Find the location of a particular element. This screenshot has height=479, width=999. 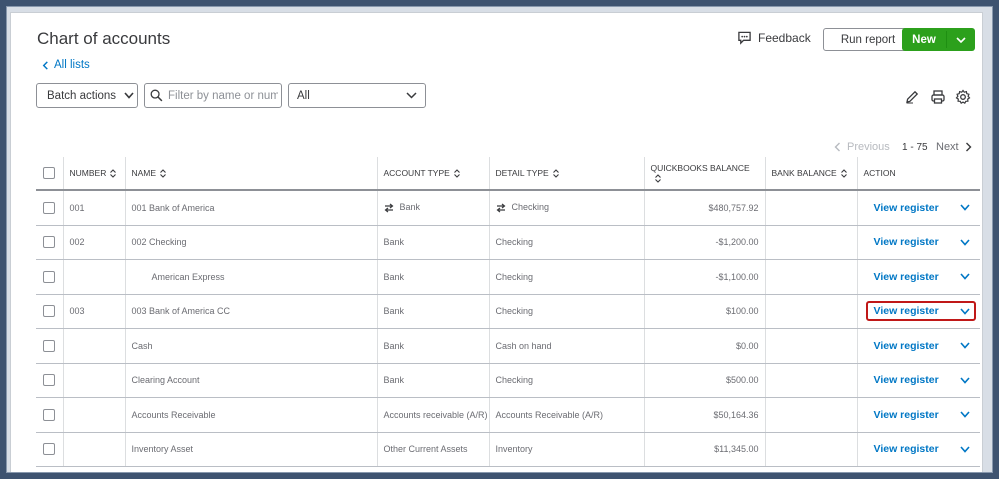

col-action-header: ACTION is located at coordinates (918, 174).